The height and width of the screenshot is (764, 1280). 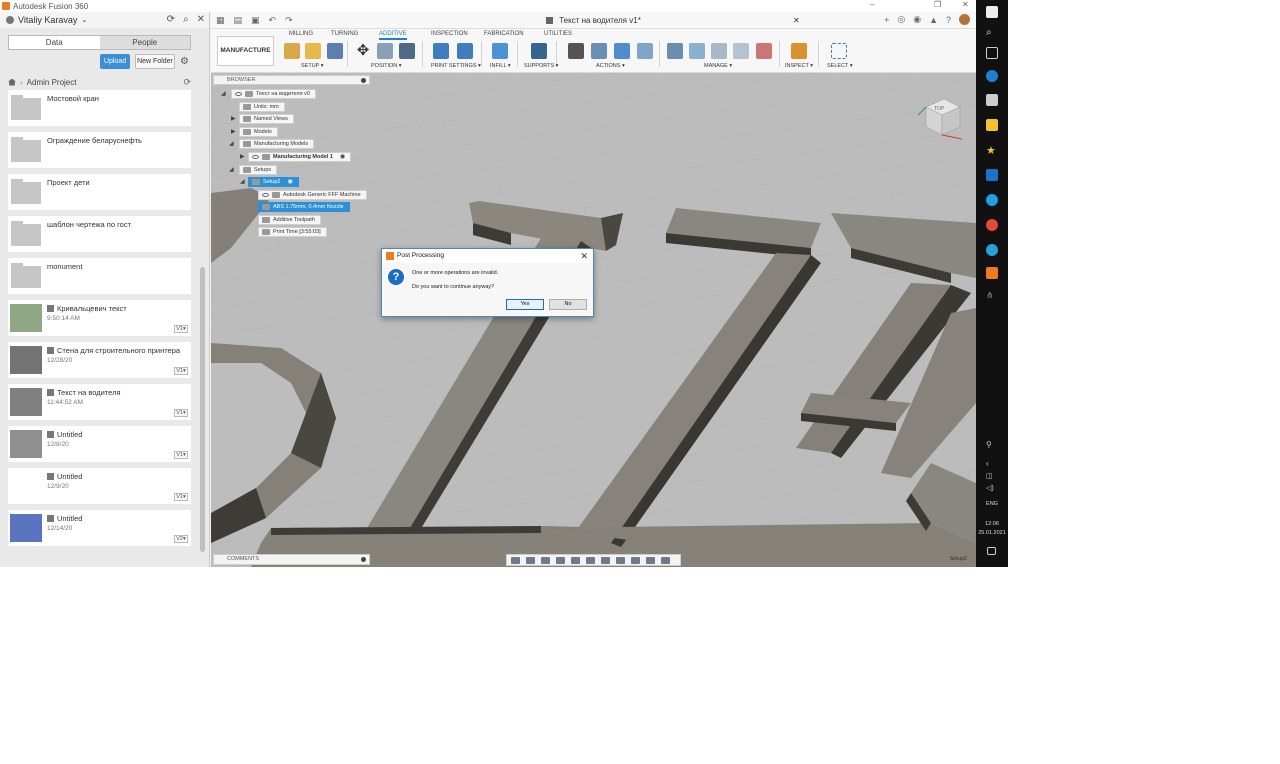 I want to click on tab-inspection: INSPECTION, so click(x=449, y=34).